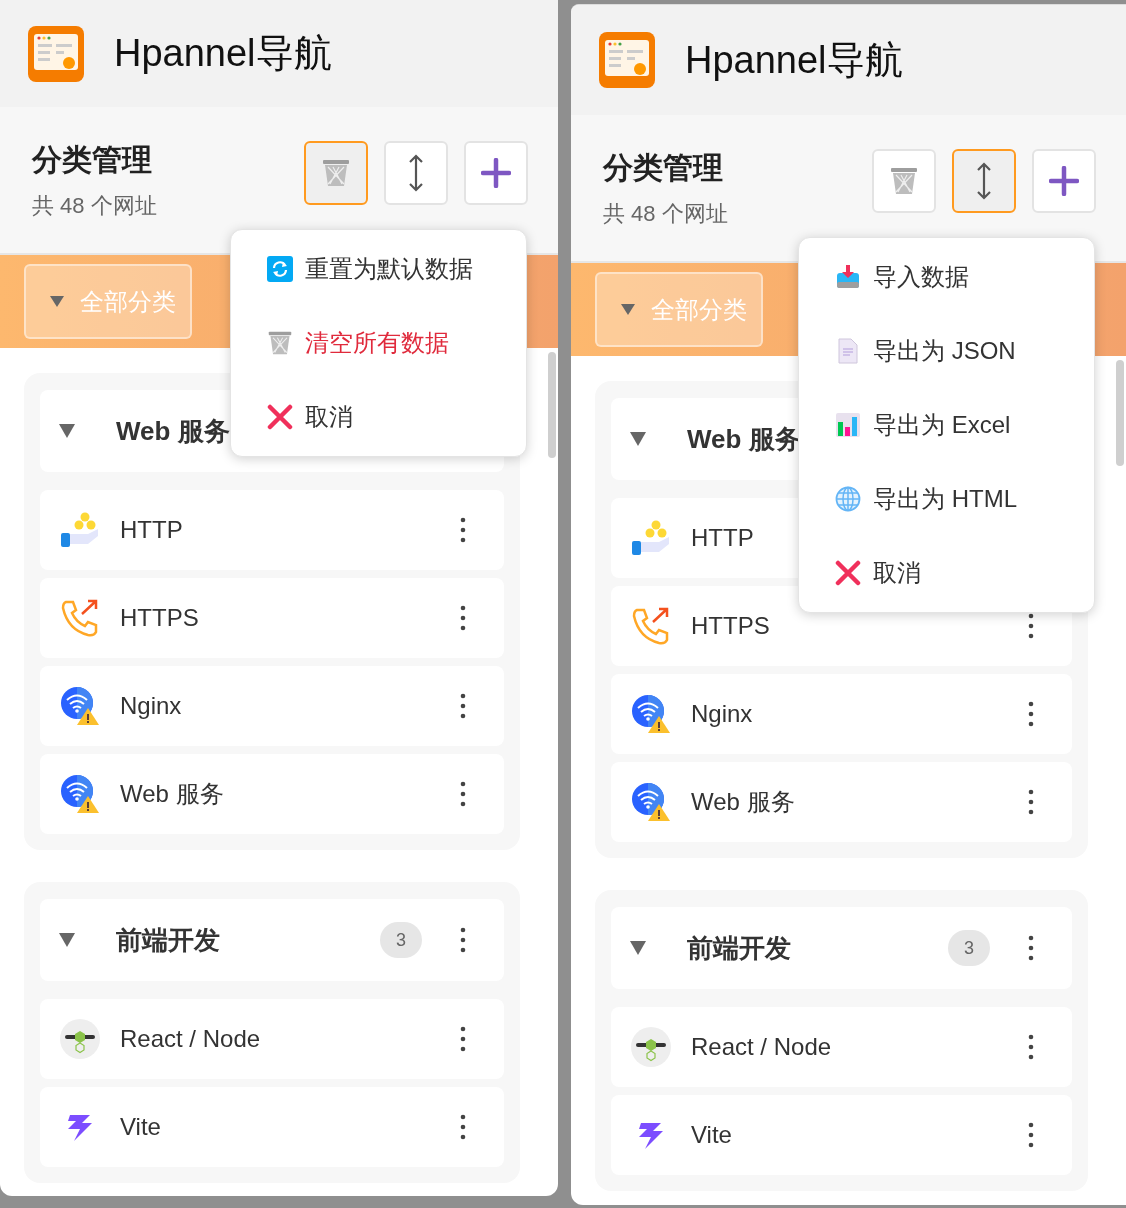 This screenshot has width=1126, height=1208. I want to click on menu-label: 导入数据, so click(921, 277).